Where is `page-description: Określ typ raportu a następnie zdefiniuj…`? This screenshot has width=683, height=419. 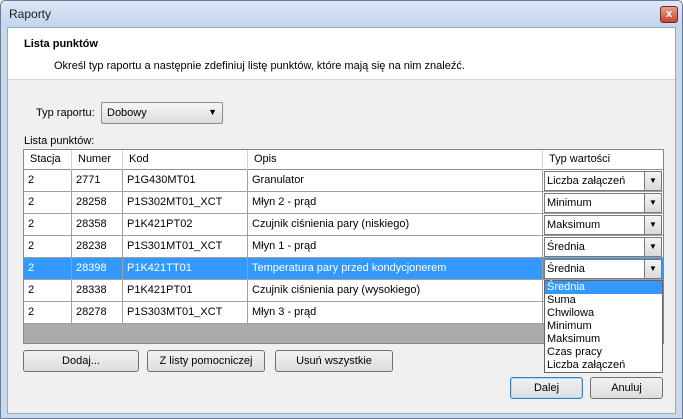
page-description: Określ typ raportu a następnie zdefiniuj… is located at coordinates (259, 66).